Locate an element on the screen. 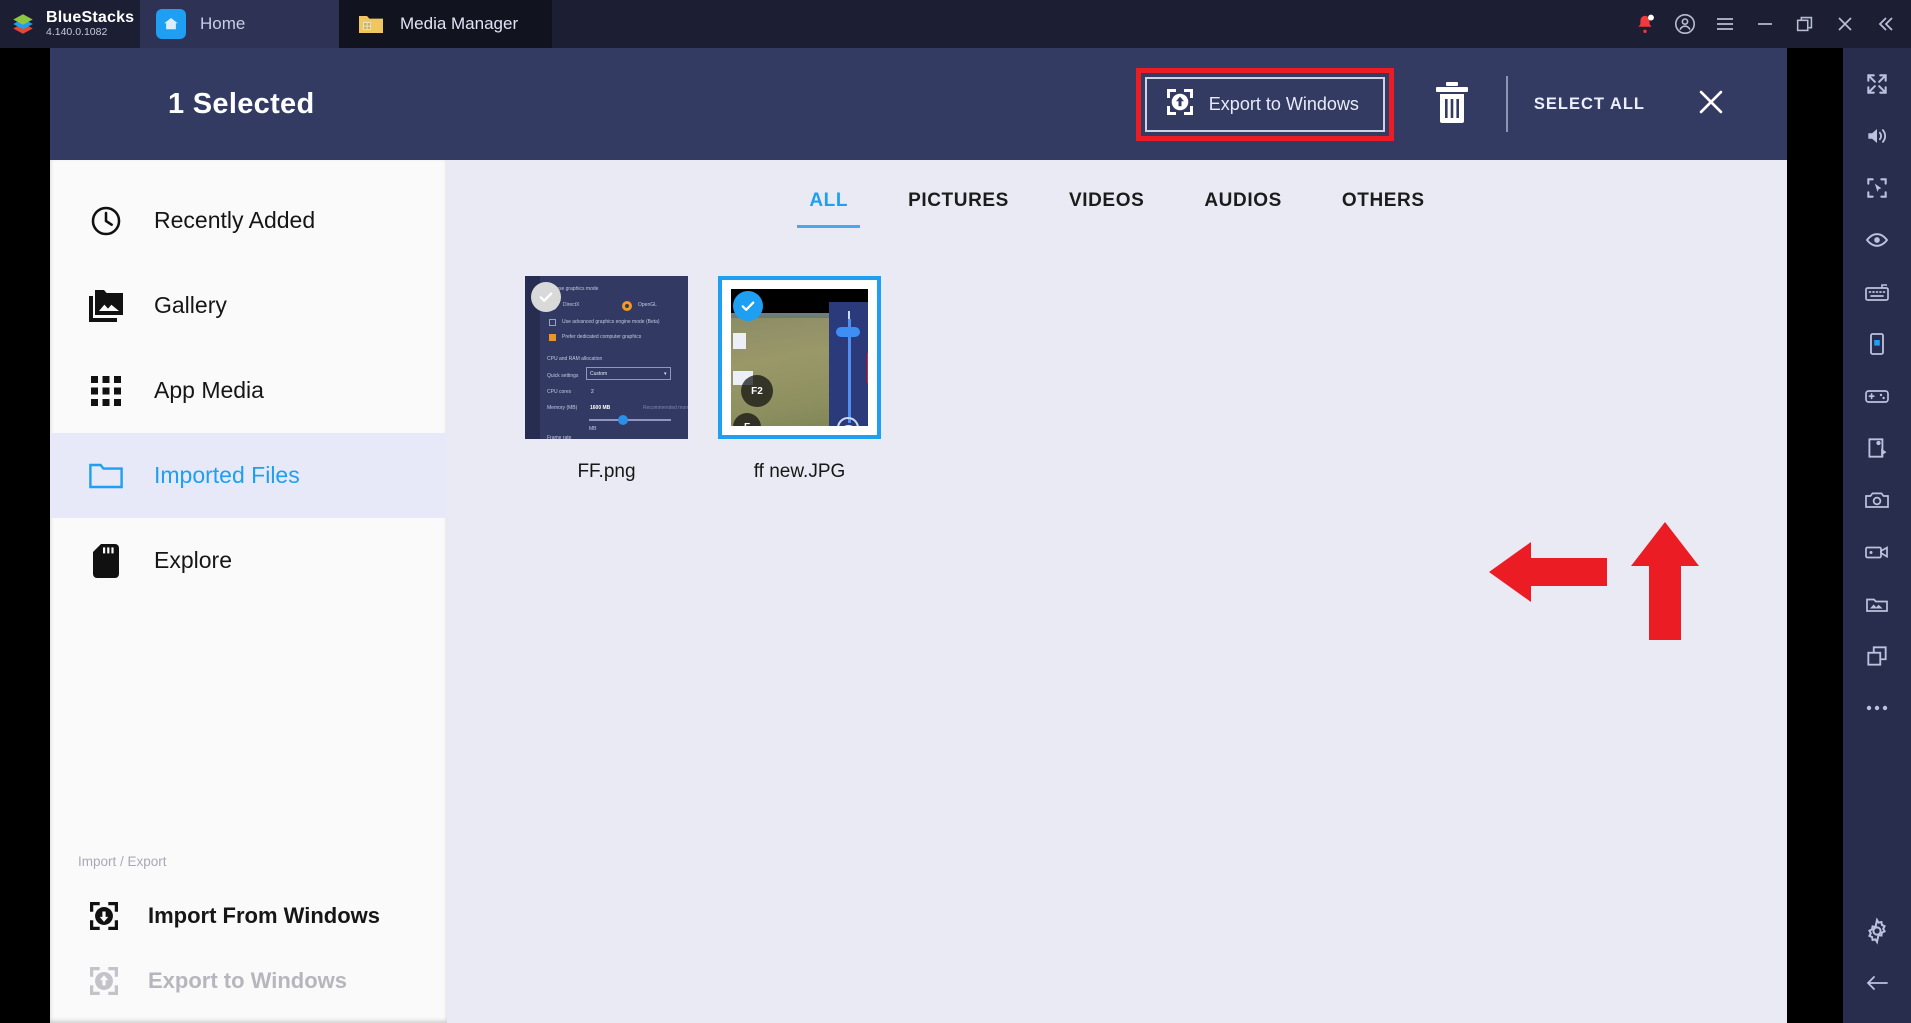 This screenshot has height=1023, width=1911. file-card: F2 F is located at coordinates (799, 379).